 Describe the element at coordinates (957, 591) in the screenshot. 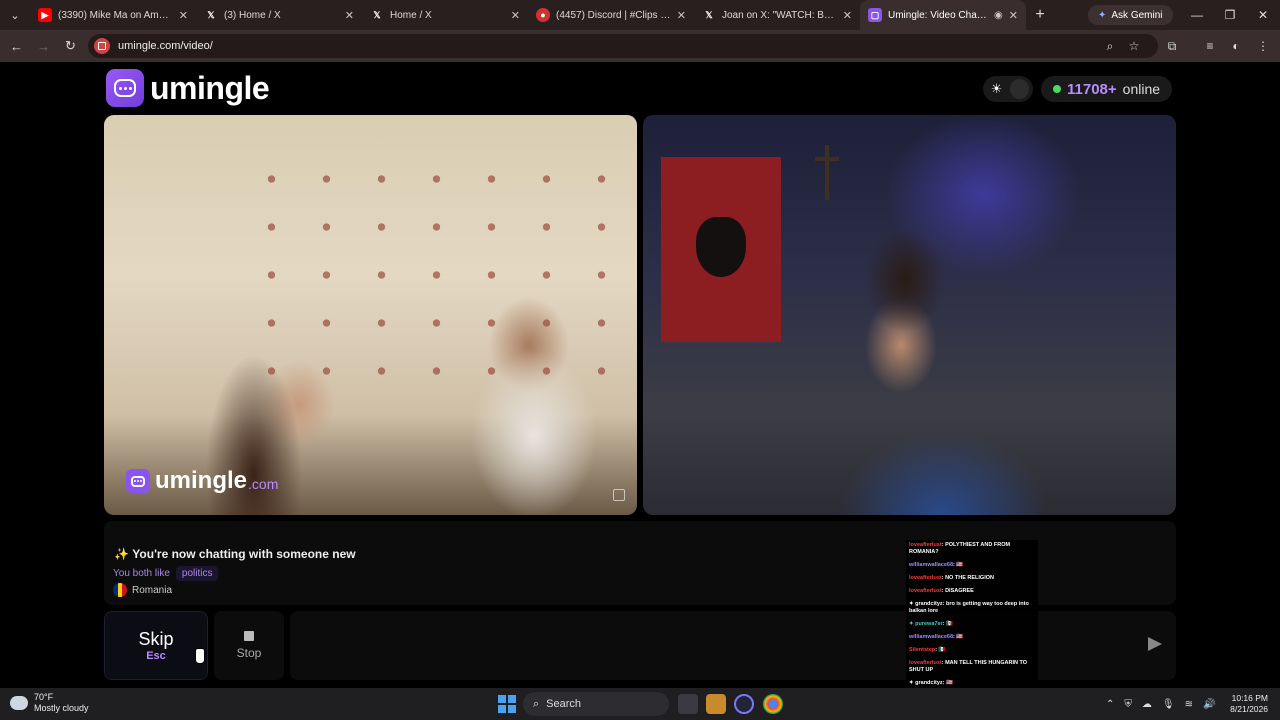

I see `chat-text: : DISAGREE` at that location.